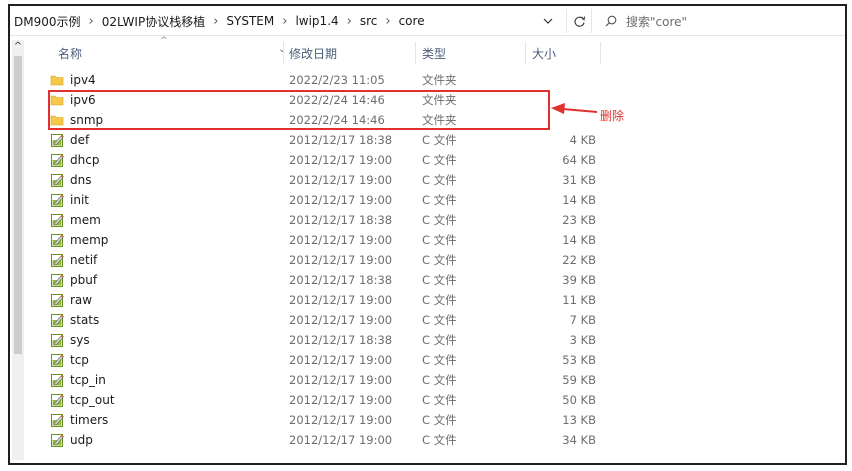 The image size is (852, 471). Describe the element at coordinates (563, 80) in the screenshot. I see `file-size` at that location.